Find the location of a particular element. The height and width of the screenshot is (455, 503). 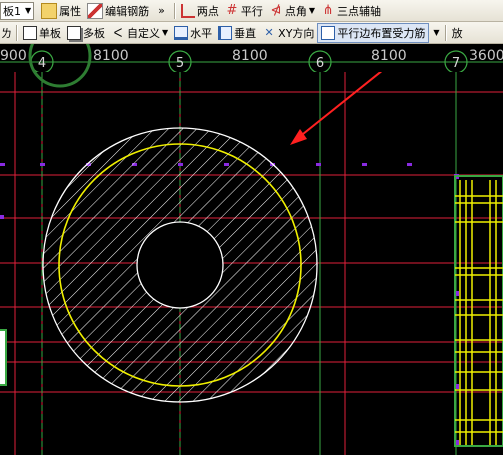

three-point-icon: ⋔ is located at coordinates (328, 10).